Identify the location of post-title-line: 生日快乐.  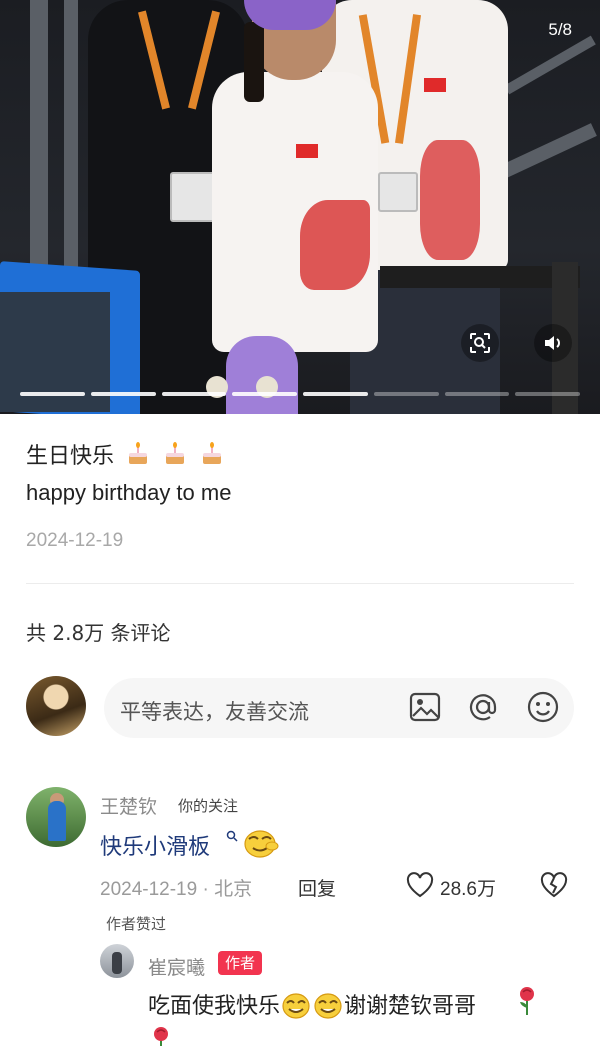
(125, 454).